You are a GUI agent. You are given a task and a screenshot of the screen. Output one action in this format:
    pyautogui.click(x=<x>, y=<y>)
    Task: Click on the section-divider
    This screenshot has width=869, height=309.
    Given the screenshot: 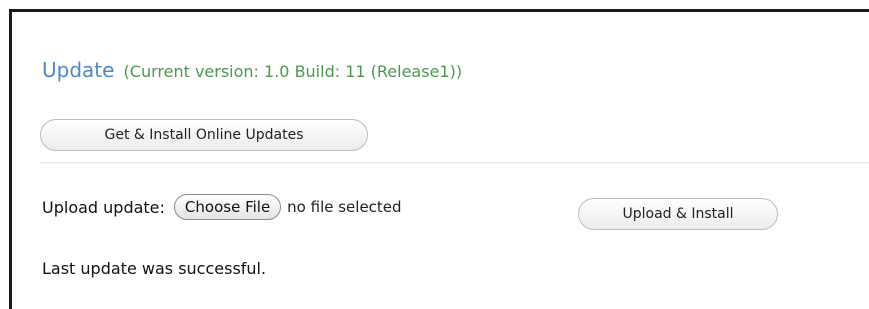 What is the action you would take?
    pyautogui.click(x=454, y=162)
    